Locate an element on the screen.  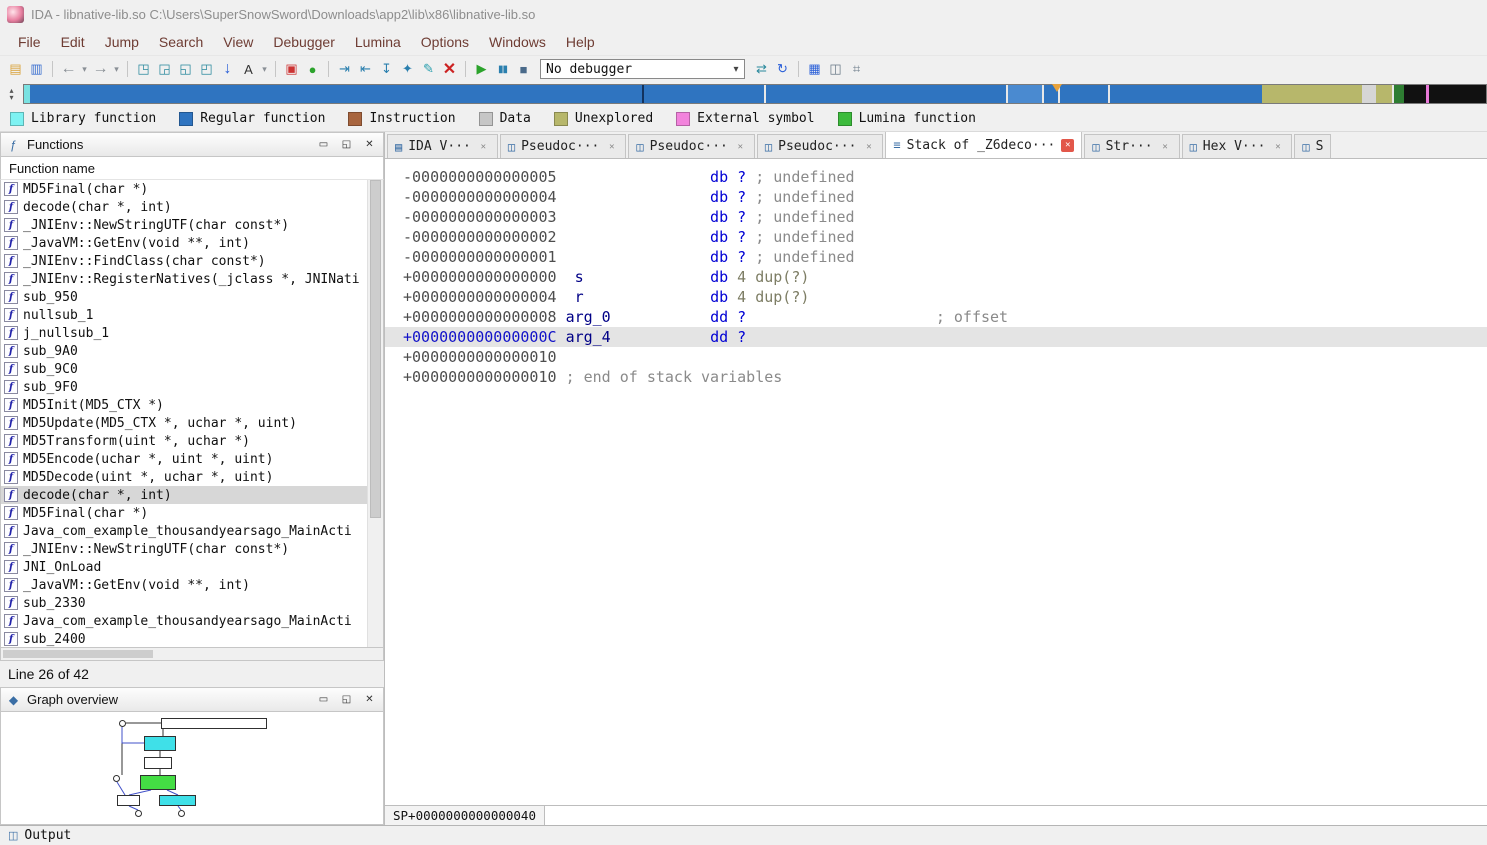
navigation-band is located at coordinates (755, 94).